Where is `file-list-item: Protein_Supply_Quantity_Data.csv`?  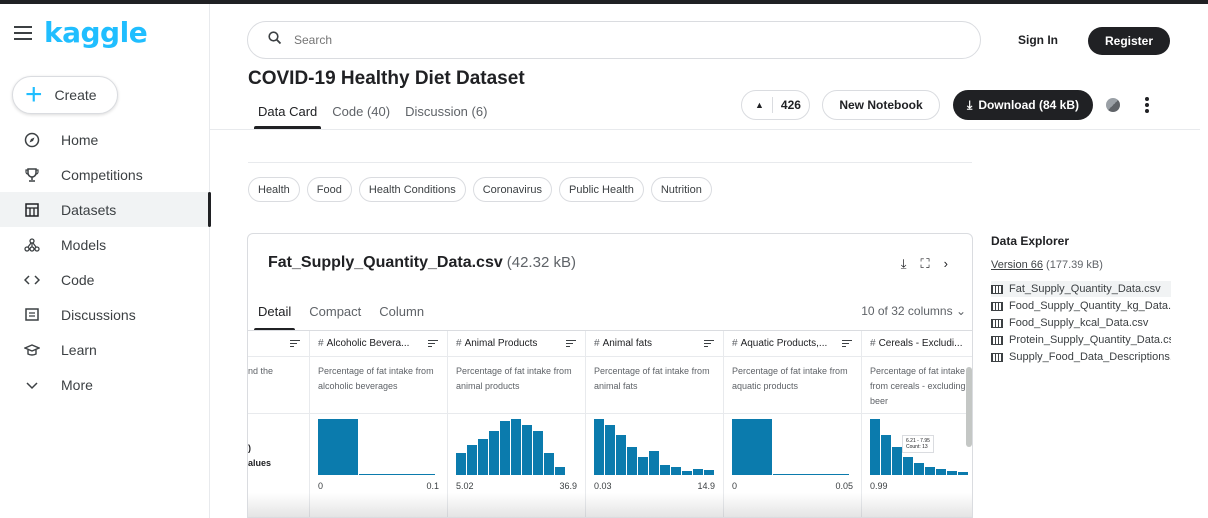
file-list-item: Protein_Supply_Quantity_Data.csv is located at coordinates (1081, 340).